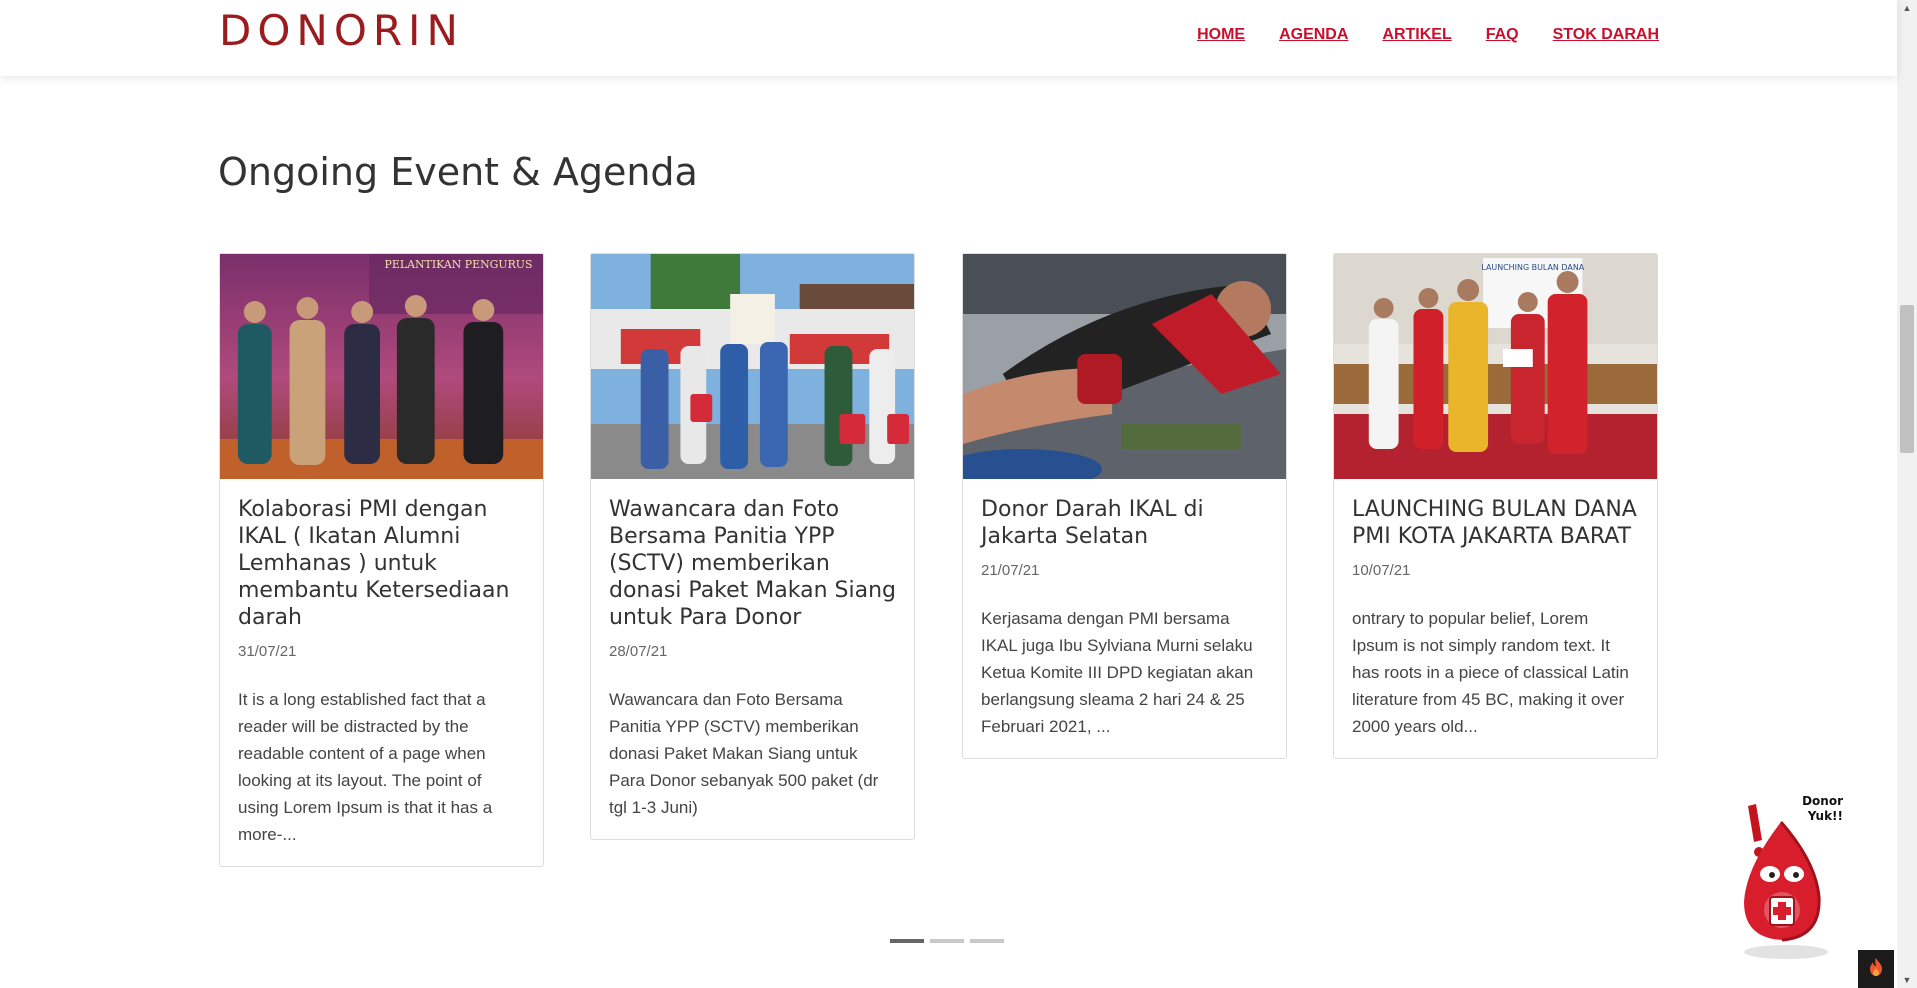  Describe the element at coordinates (458, 172) in the screenshot. I see `section-title: Ongoing Event & Agenda` at that location.